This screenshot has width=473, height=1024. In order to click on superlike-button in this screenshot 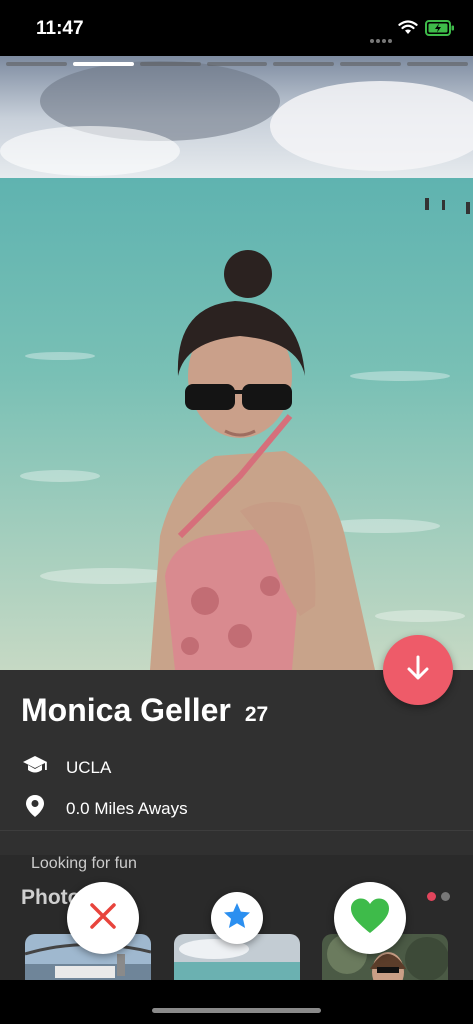, I will do `click(237, 918)`.